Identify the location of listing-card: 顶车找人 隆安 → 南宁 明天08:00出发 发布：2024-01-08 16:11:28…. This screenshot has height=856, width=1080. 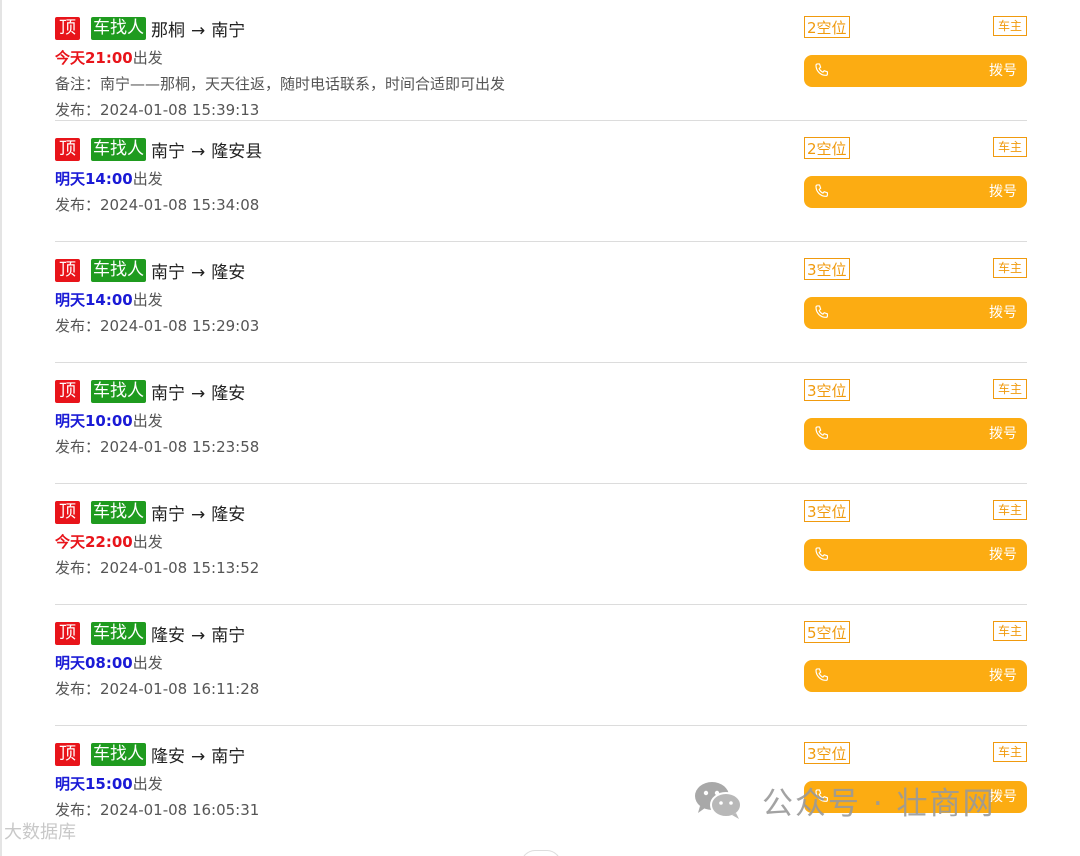
(541, 665).